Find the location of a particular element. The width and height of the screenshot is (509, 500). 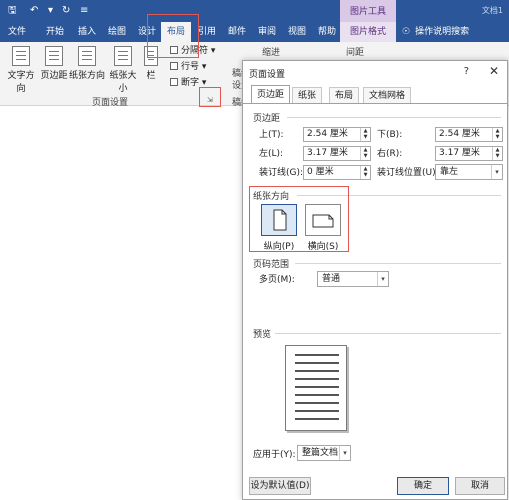

close-icon: ✕ is located at coordinates (494, 71).